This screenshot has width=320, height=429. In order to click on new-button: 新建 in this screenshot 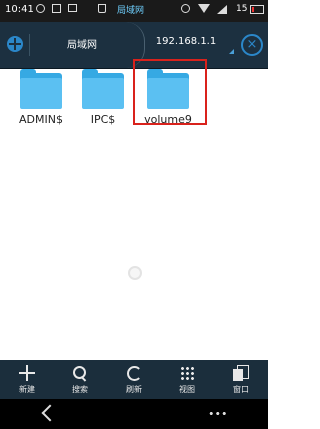, I will do `click(27, 379)`.